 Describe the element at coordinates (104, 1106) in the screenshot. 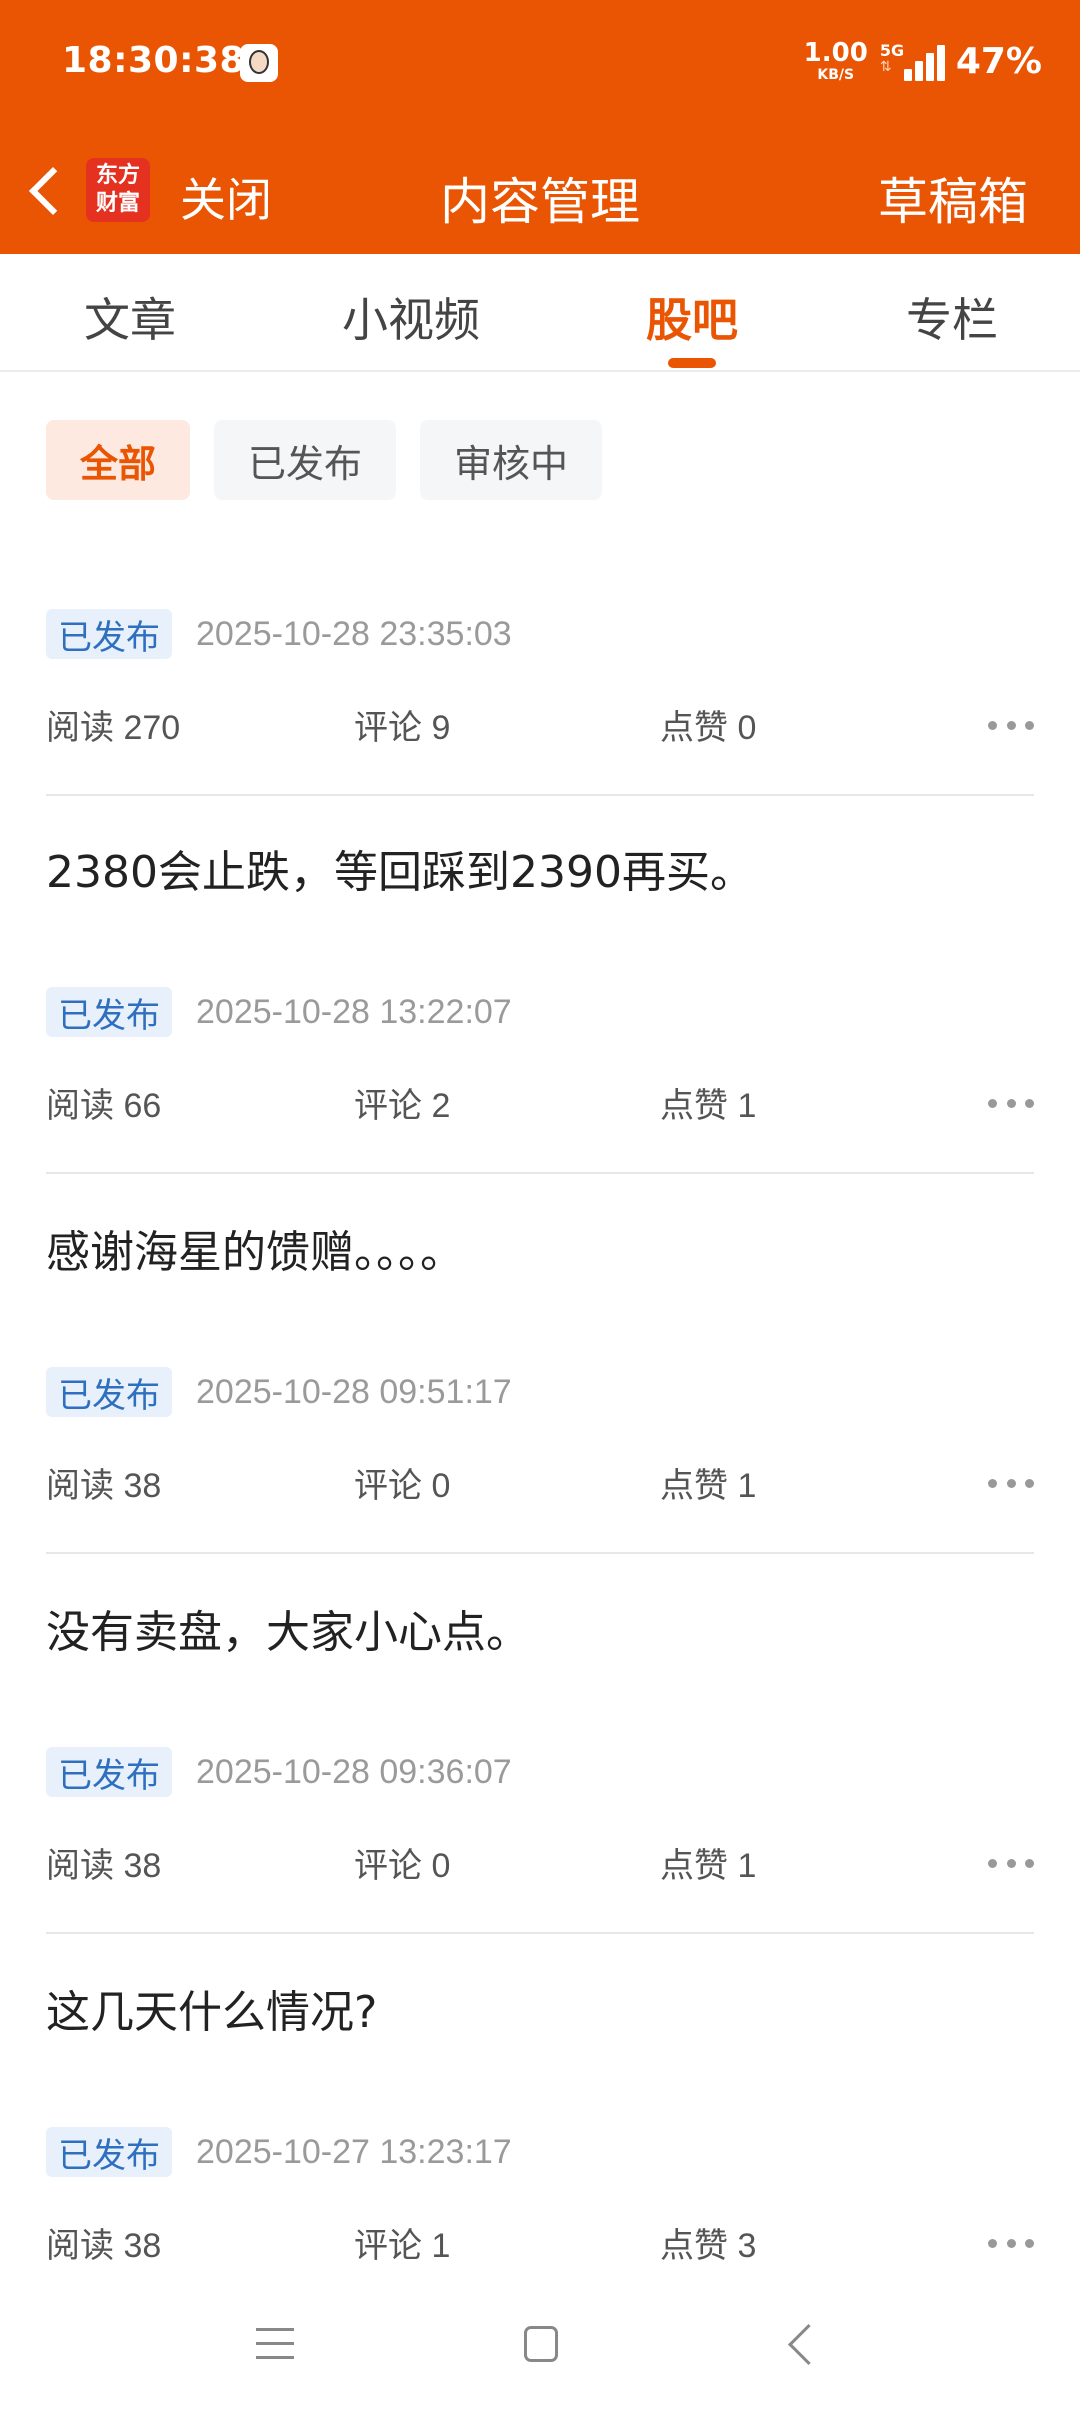

I see `read-count: 阅读 66` at that location.